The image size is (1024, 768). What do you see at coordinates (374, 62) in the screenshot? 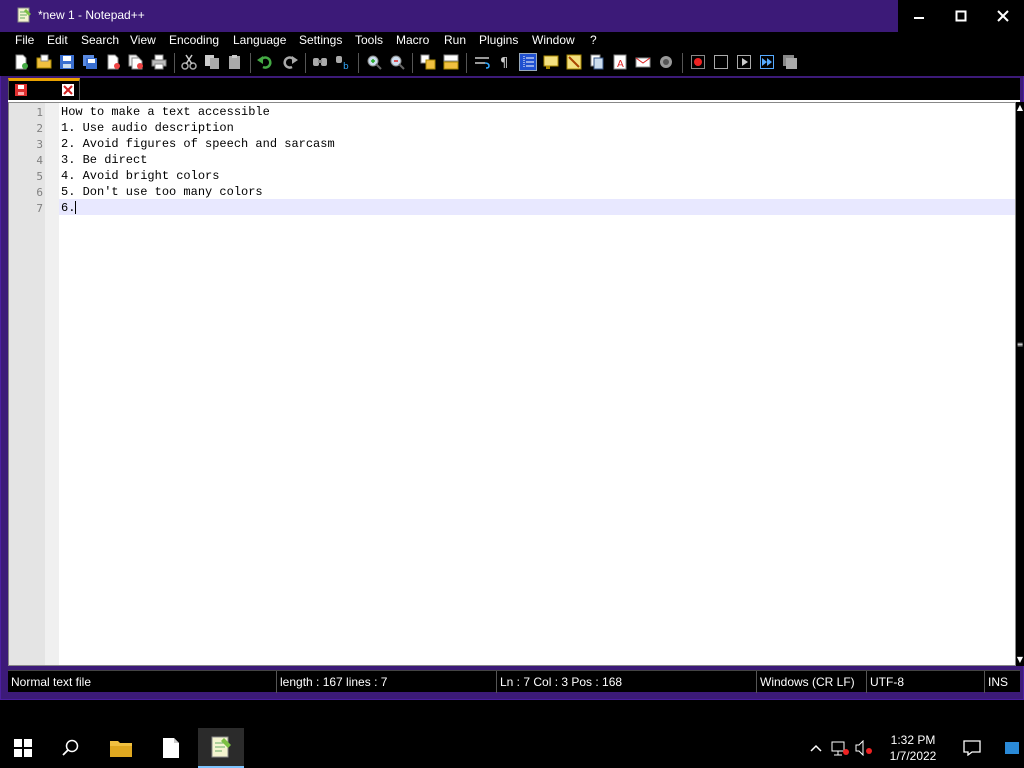
I see `zoom-in-icon` at bounding box center [374, 62].